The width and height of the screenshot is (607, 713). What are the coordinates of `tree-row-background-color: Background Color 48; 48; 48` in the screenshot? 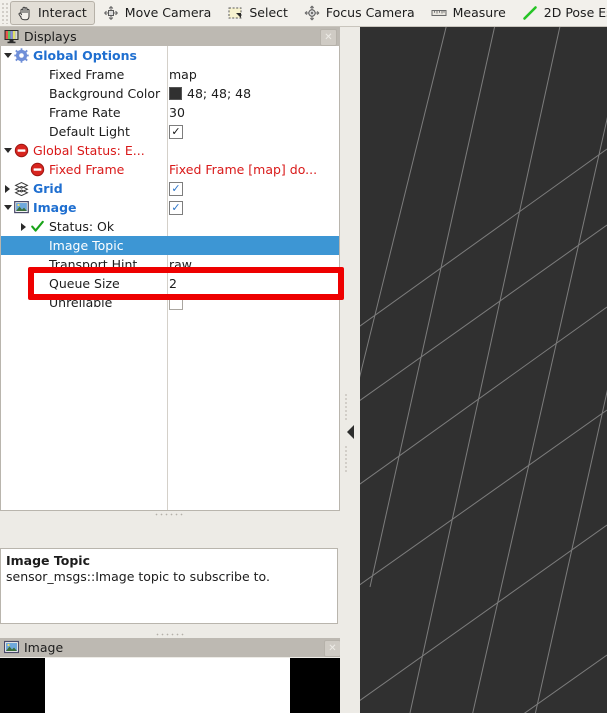 It's located at (170, 93).